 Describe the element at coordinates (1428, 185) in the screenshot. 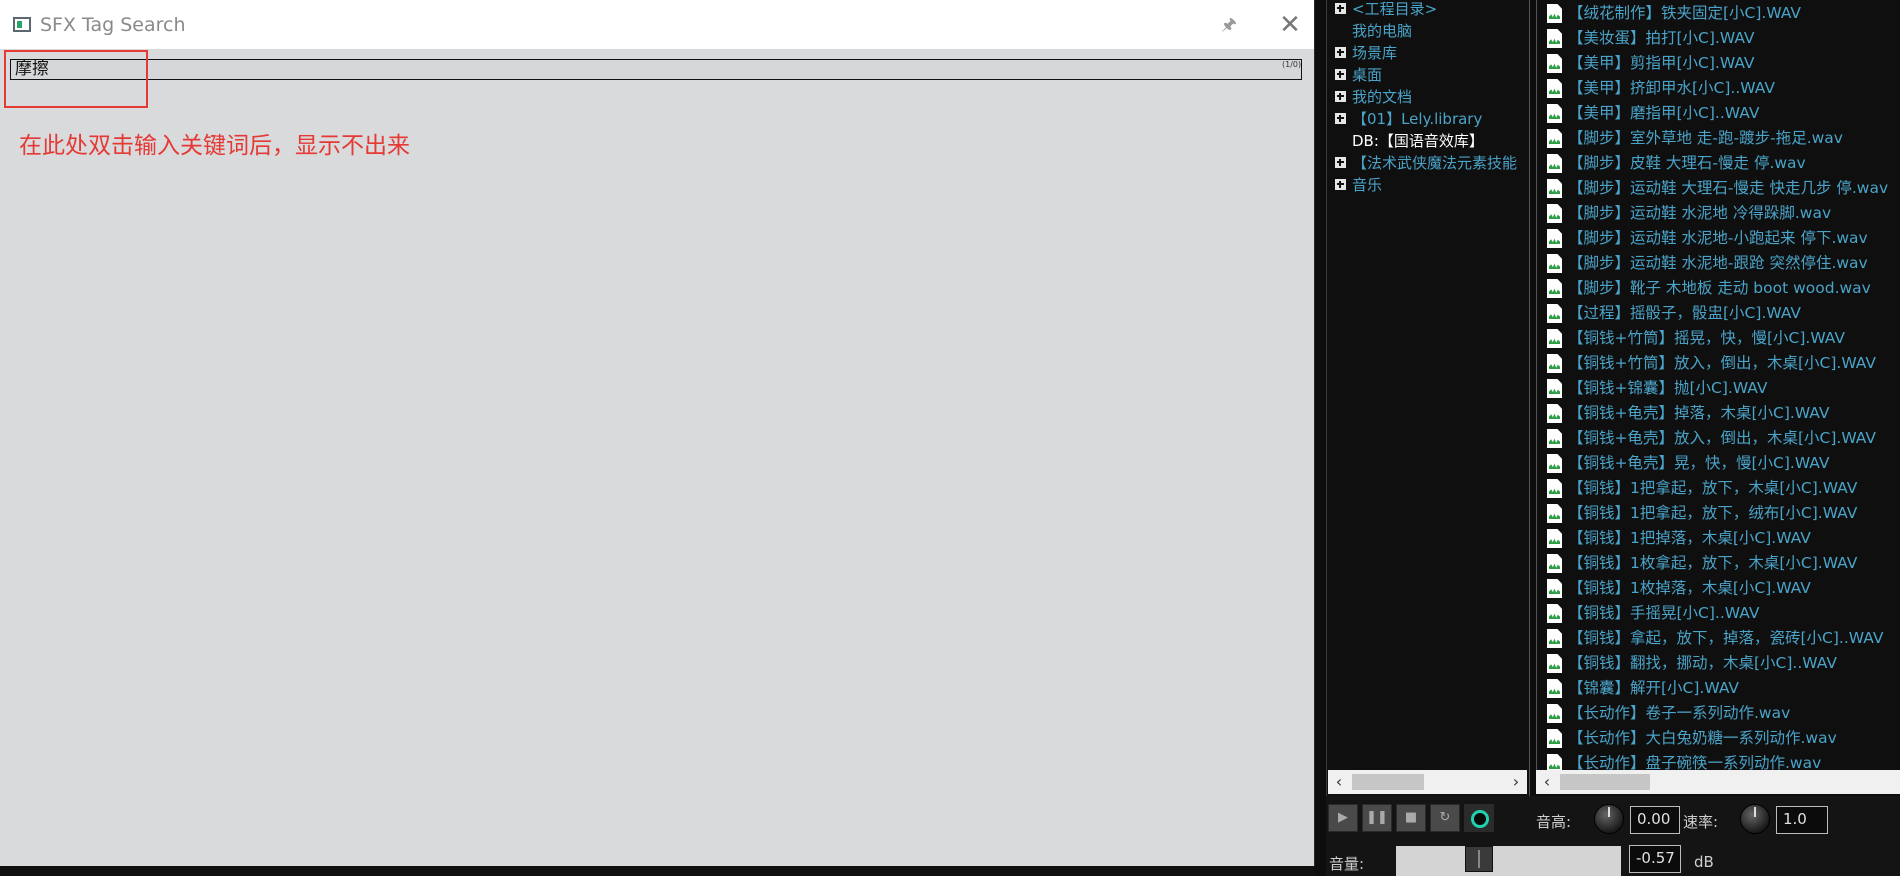

I see `tree-item: 音乐` at that location.